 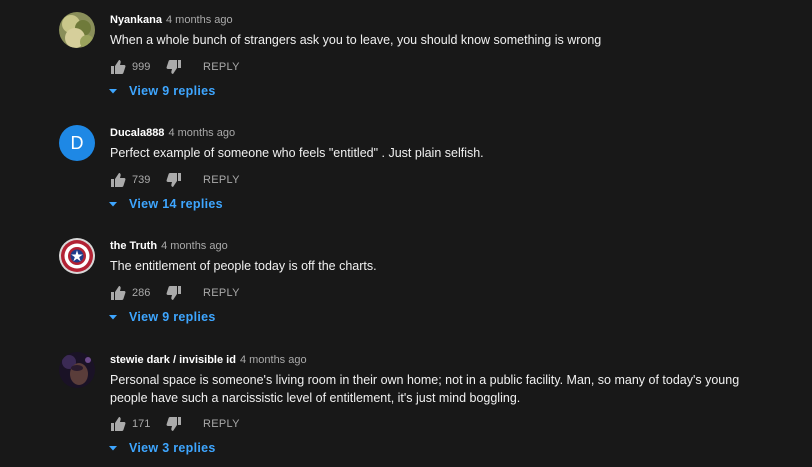 I want to click on comment-header: the Truth 4 months ago, so click(x=169, y=246).